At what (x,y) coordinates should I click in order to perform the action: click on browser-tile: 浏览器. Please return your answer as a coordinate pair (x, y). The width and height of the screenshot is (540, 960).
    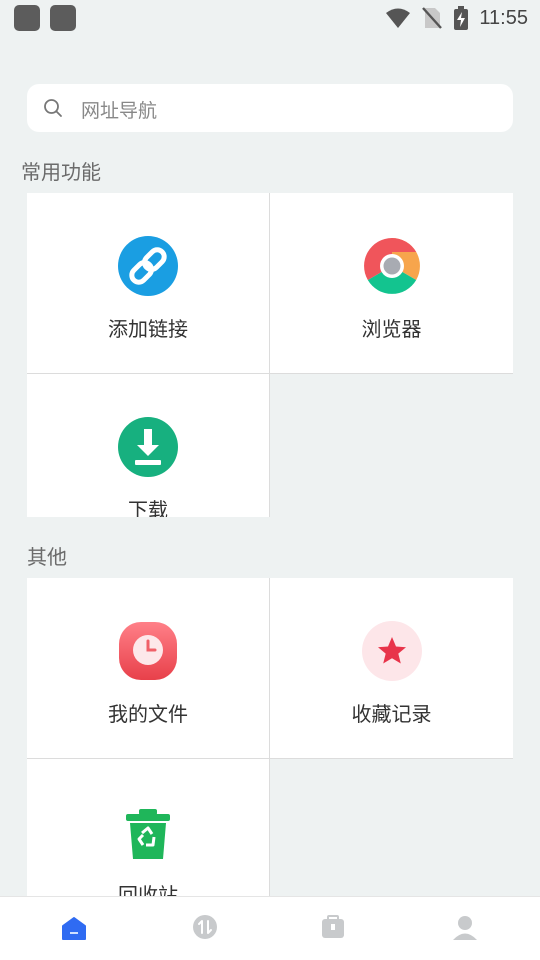
    Looking at the image, I should click on (391, 283).